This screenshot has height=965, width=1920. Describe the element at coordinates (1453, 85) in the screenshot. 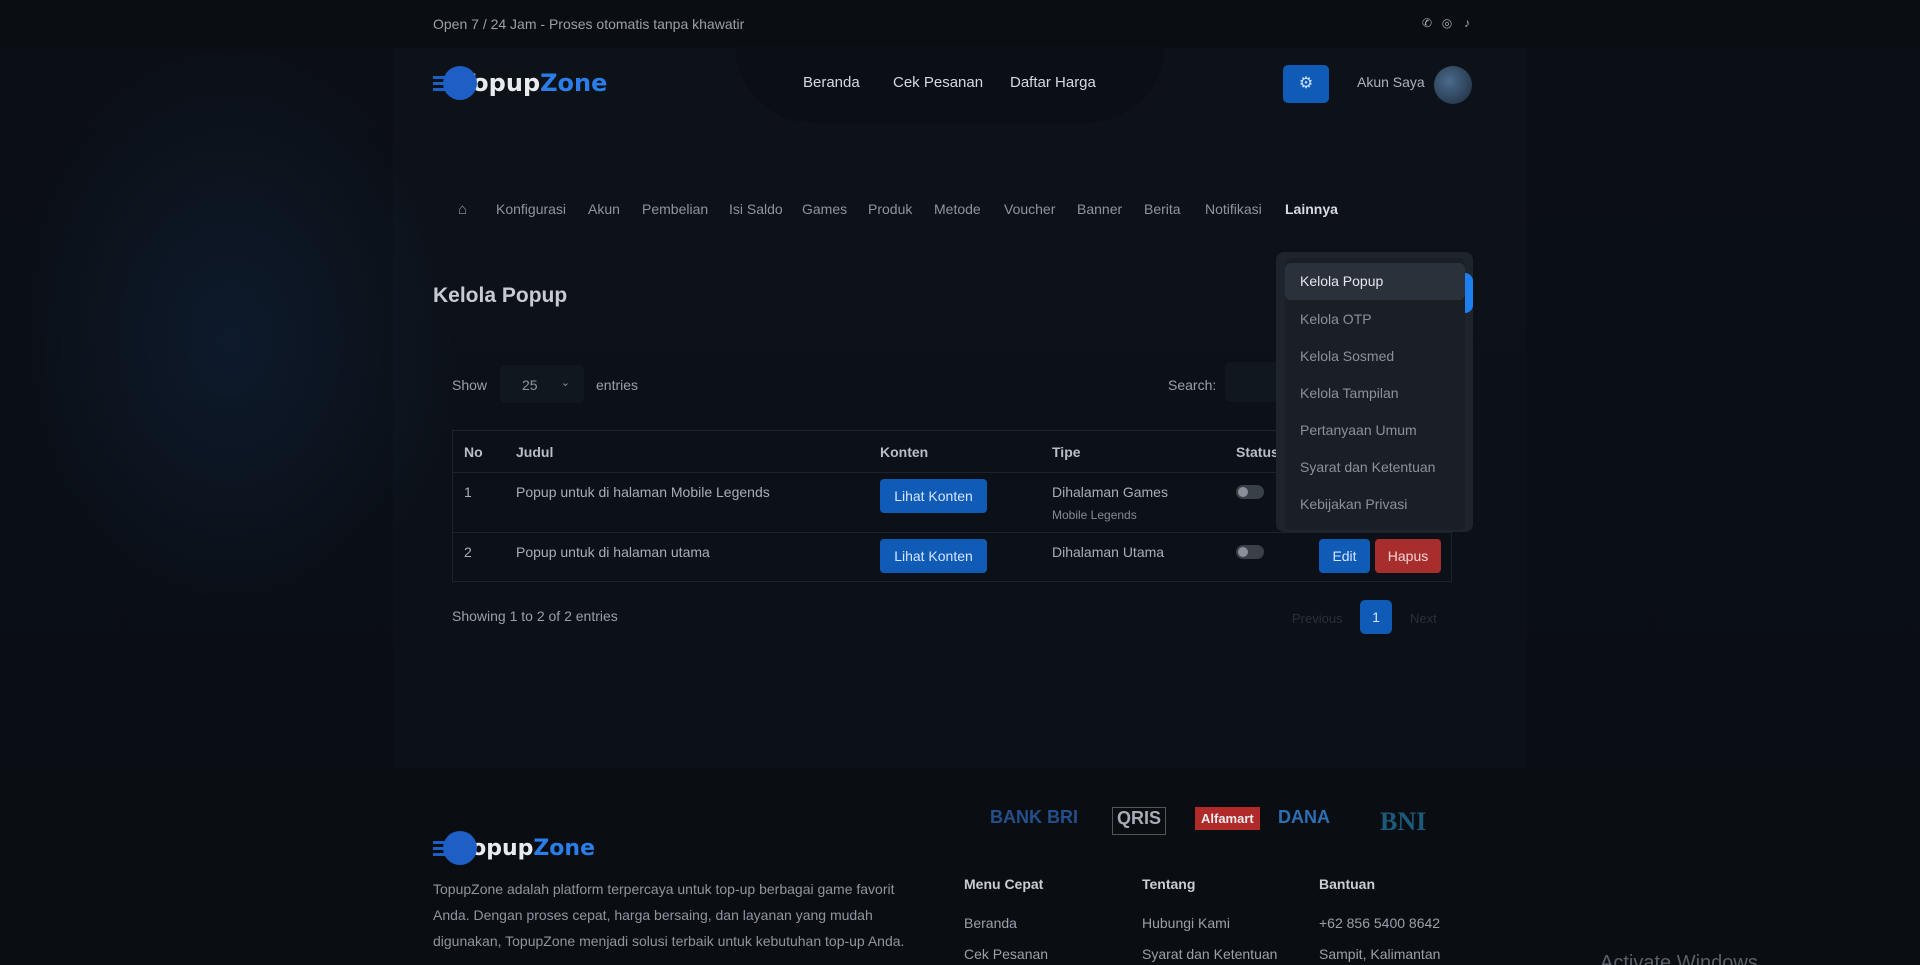

I see `avatar` at that location.